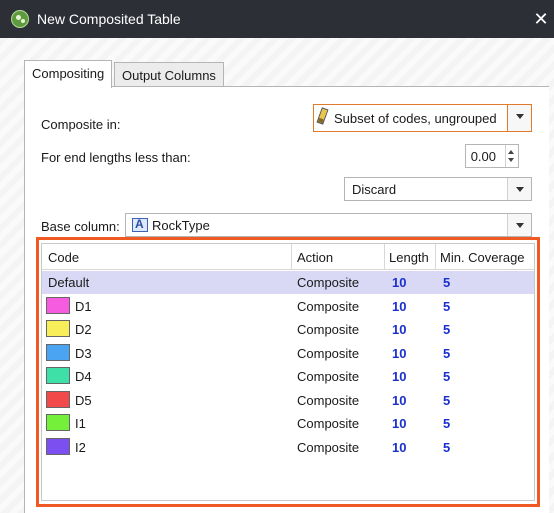 The width and height of the screenshot is (554, 513). Describe the element at coordinates (140, 224) in the screenshot. I see `category-column-icon` at that location.